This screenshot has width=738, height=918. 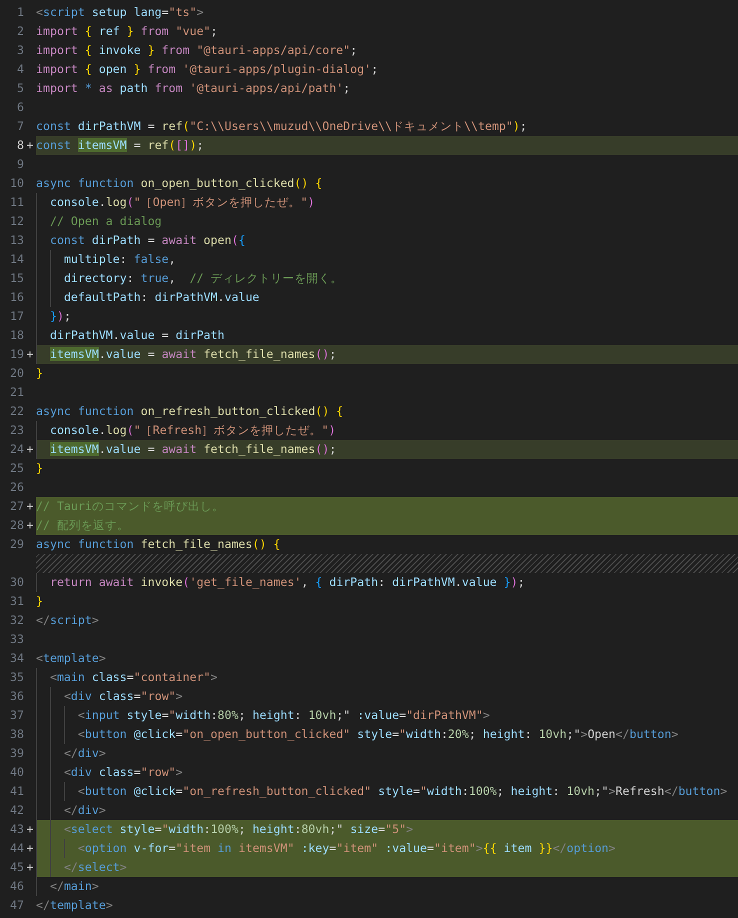 I want to click on line-number: 44, so click(x=16, y=848).